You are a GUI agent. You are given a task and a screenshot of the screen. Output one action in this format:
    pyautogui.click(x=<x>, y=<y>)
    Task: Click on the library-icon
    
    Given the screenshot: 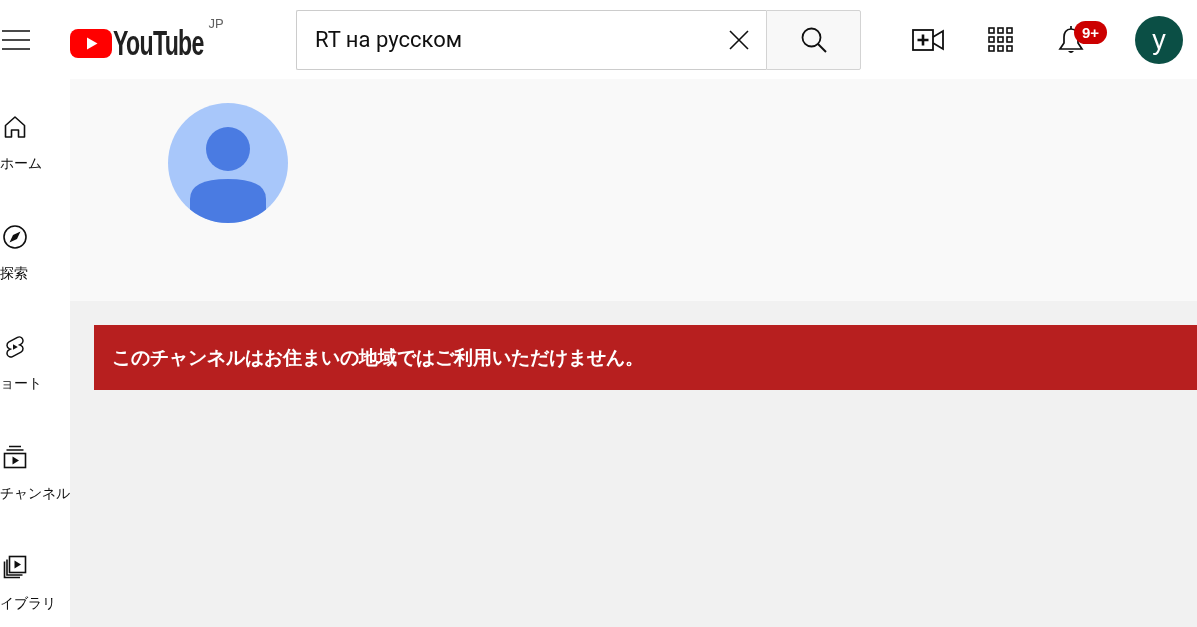 What is the action you would take?
    pyautogui.click(x=15, y=567)
    